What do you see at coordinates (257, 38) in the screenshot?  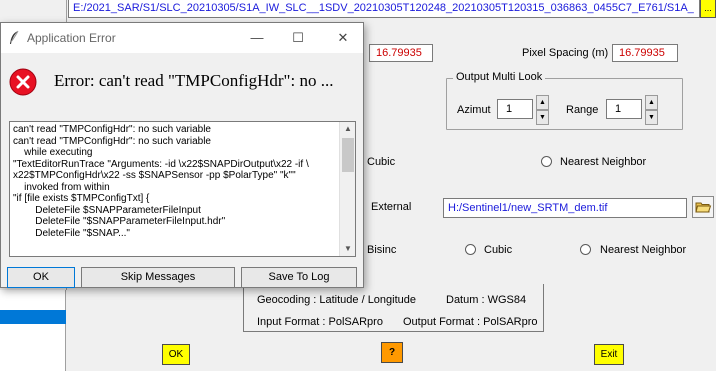 I see `minimize-button: —` at bounding box center [257, 38].